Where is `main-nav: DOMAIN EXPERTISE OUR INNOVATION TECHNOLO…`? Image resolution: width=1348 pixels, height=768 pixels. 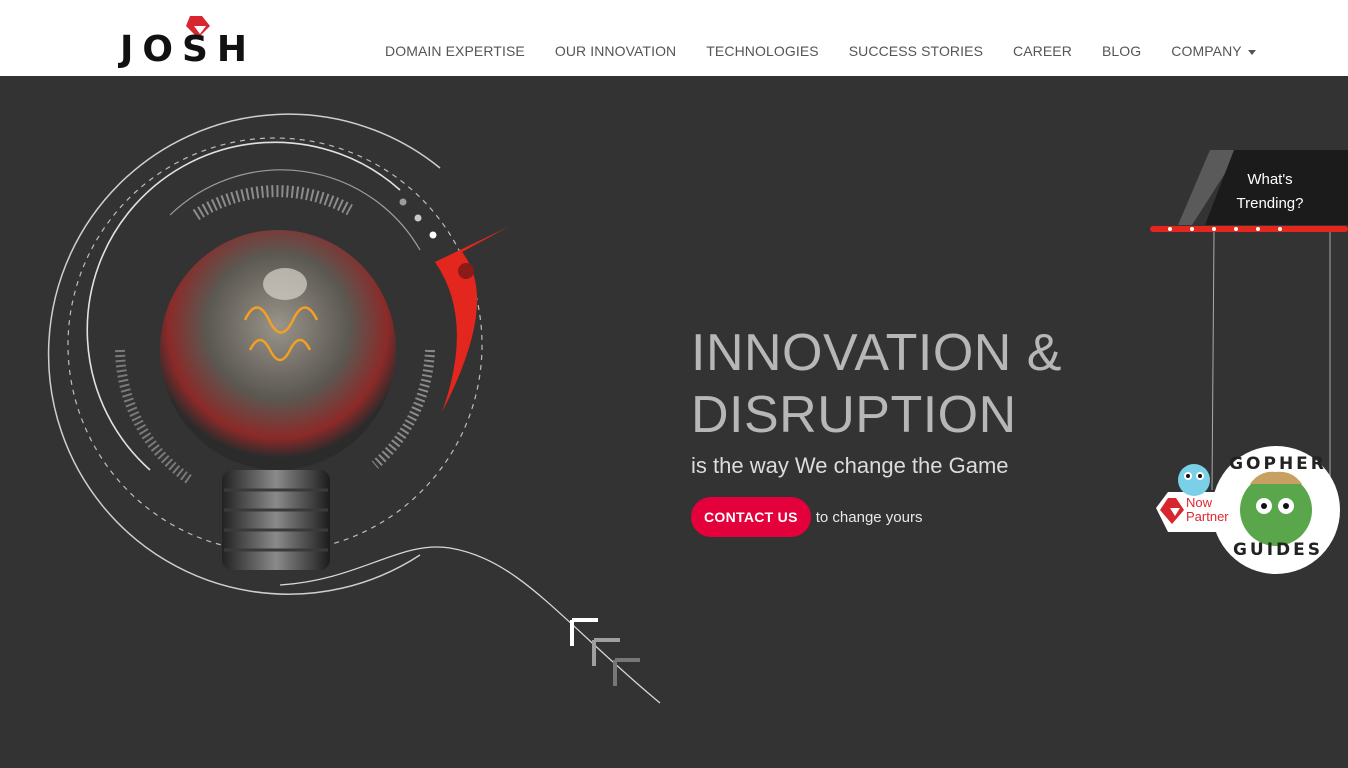 main-nav: DOMAIN EXPERTISE OUR INNOVATION TECHNOLO… is located at coordinates (828, 51).